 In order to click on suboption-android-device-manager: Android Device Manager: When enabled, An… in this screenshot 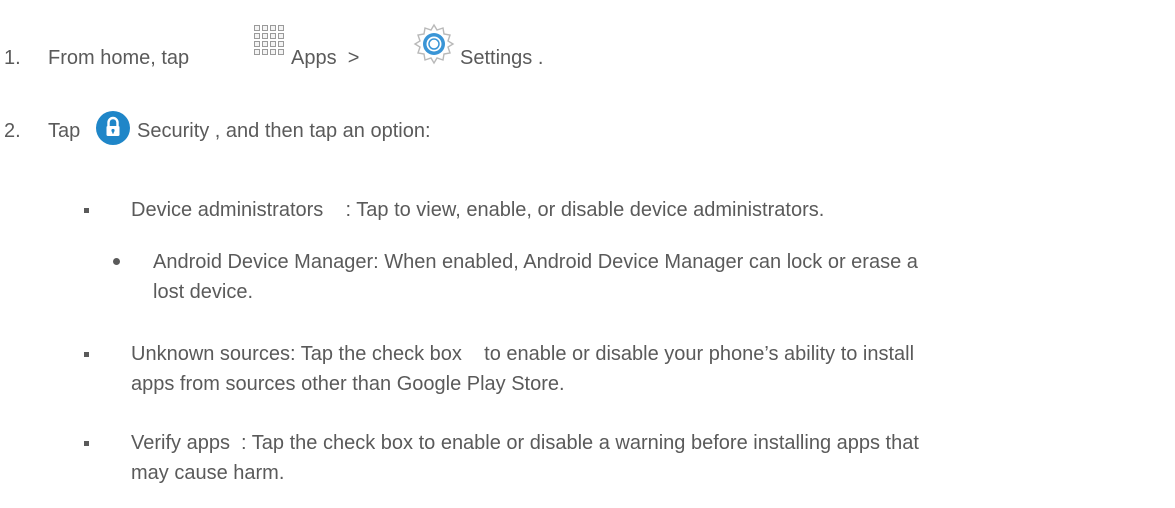, I will do `click(587, 277)`.